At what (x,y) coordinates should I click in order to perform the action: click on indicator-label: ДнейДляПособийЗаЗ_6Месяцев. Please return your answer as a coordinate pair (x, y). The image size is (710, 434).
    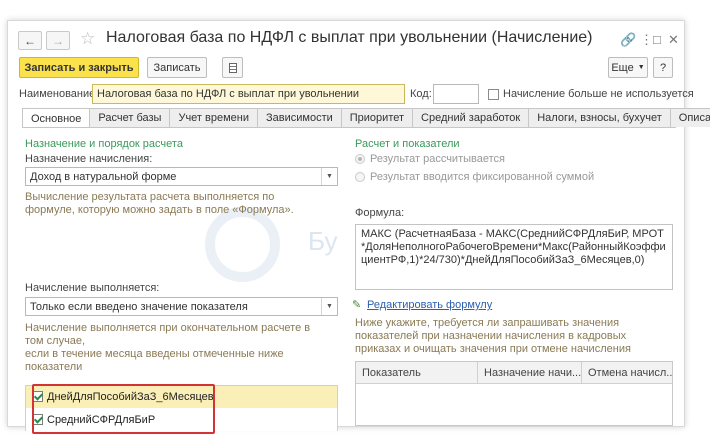
    Looking at the image, I should click on (130, 397).